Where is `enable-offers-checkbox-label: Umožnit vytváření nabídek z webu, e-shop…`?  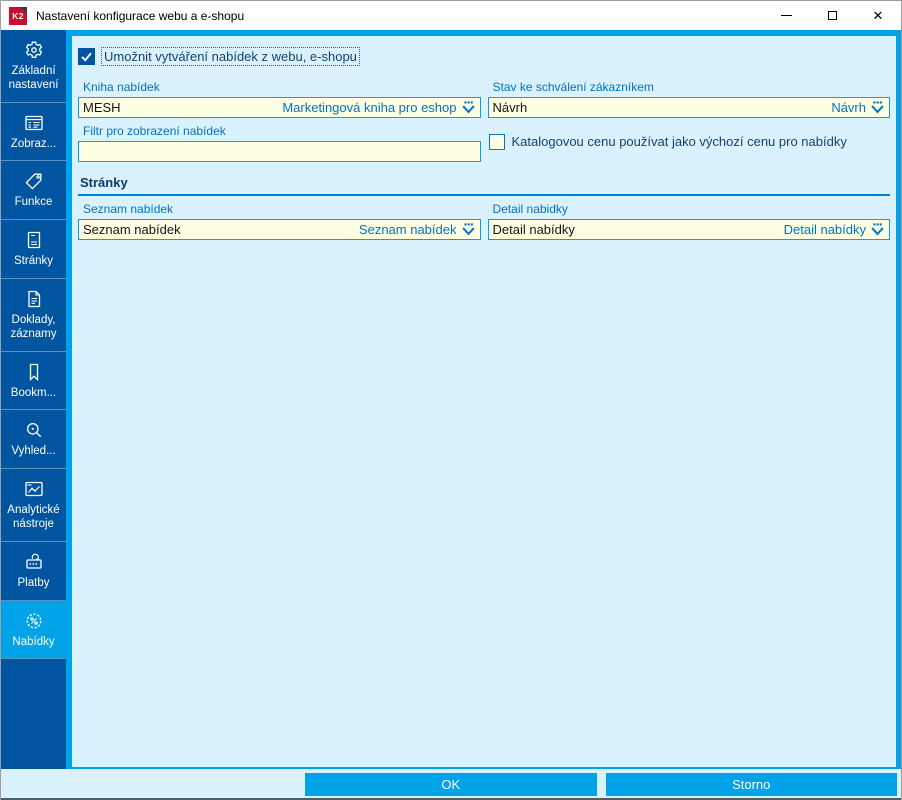
enable-offers-checkbox-label: Umožnit vytváření nabídek z webu, e-shop… is located at coordinates (230, 56).